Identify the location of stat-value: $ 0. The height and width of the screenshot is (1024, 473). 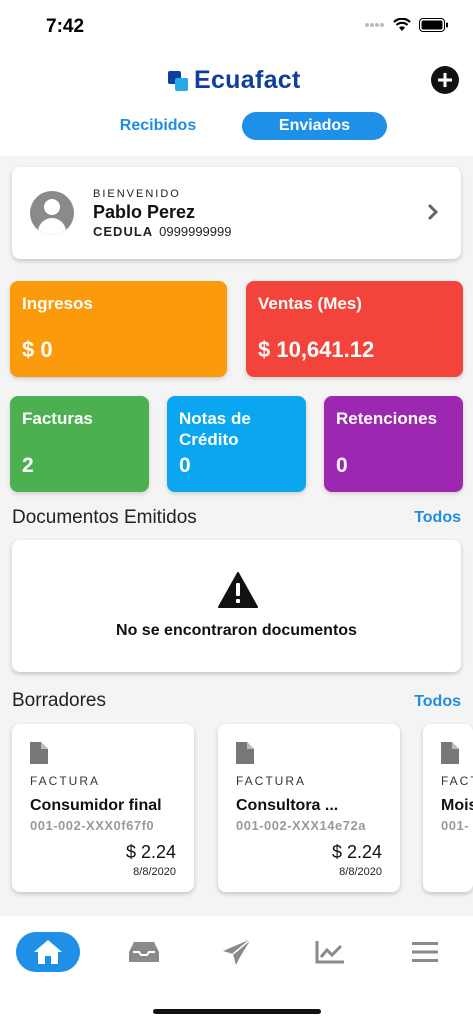
(37, 349).